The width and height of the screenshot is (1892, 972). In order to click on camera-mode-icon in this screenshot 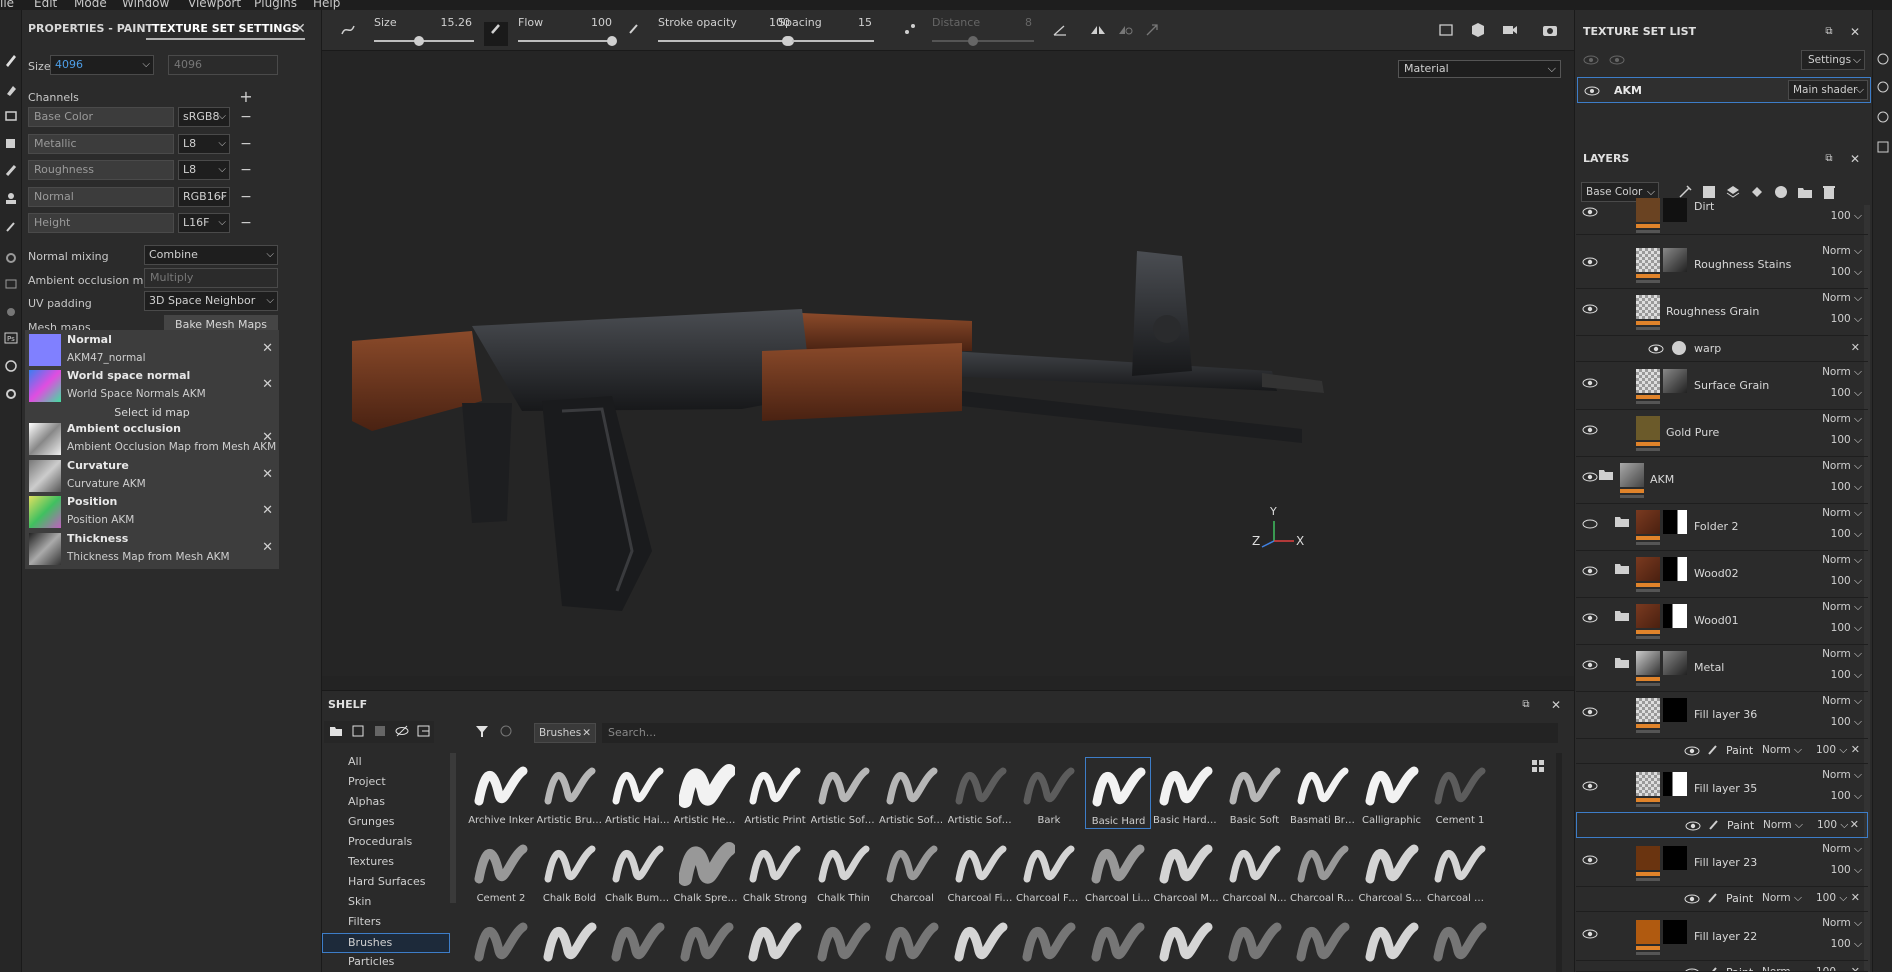, I will do `click(1446, 30)`.